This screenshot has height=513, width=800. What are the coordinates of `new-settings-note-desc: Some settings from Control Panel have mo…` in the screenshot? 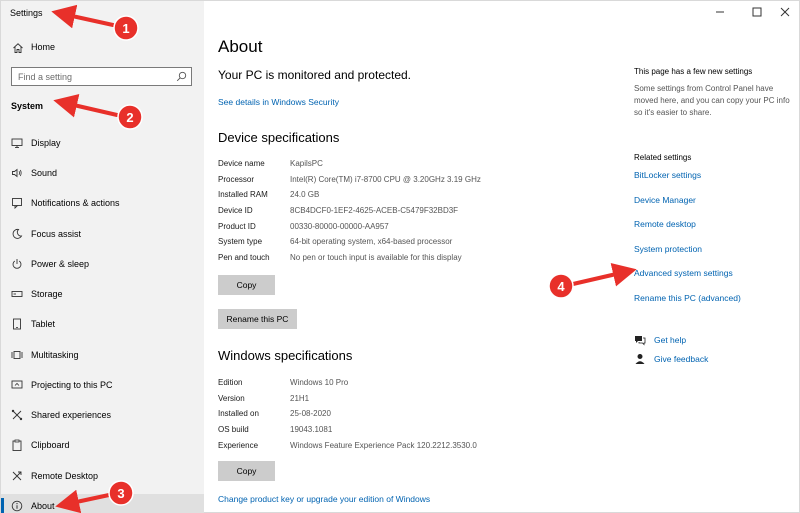 It's located at (712, 100).